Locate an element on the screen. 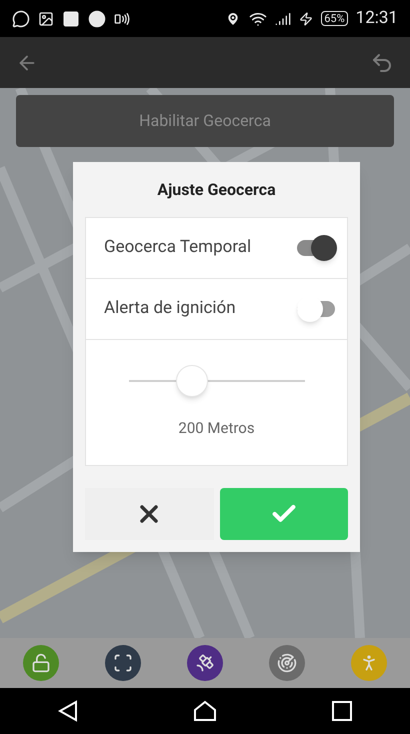 The image size is (410, 734). circle-icon is located at coordinates (97, 19).